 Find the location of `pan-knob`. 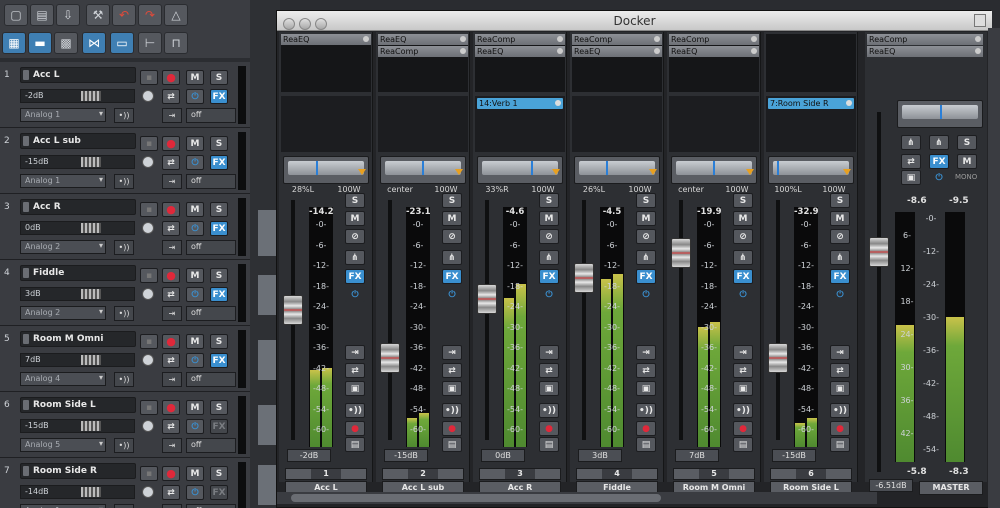

pan-knob is located at coordinates (148, 492).